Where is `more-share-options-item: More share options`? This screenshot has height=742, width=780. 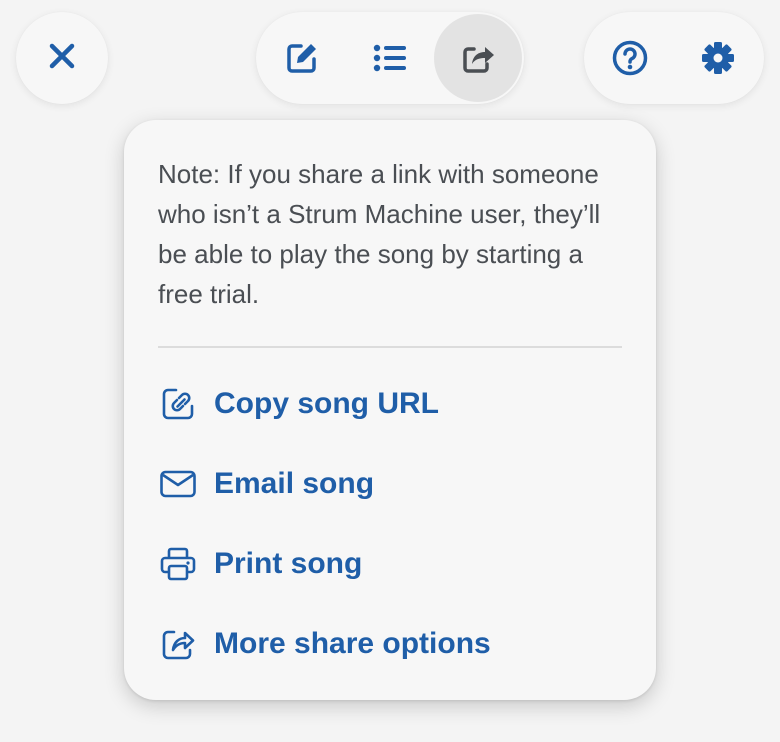 more-share-options-item: More share options is located at coordinates (324, 644).